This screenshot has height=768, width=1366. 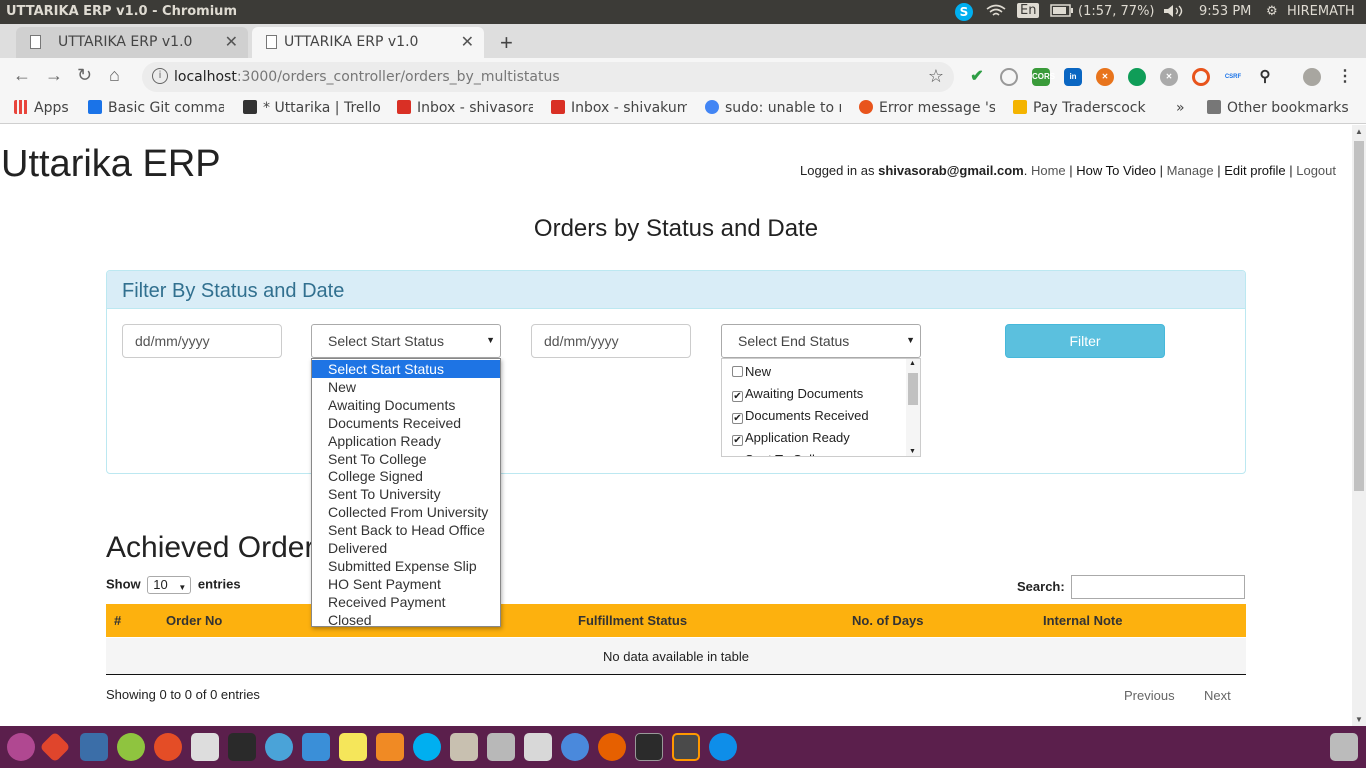 I want to click on bookmark-git: Basic Git comma, so click(x=156, y=108).